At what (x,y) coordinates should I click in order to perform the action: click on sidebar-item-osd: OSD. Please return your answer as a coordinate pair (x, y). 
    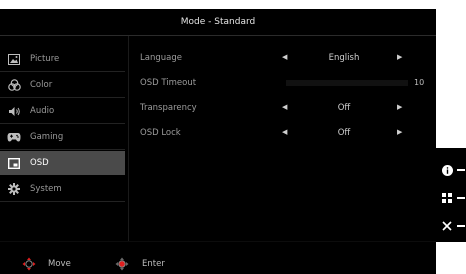
    Looking at the image, I should click on (62, 163).